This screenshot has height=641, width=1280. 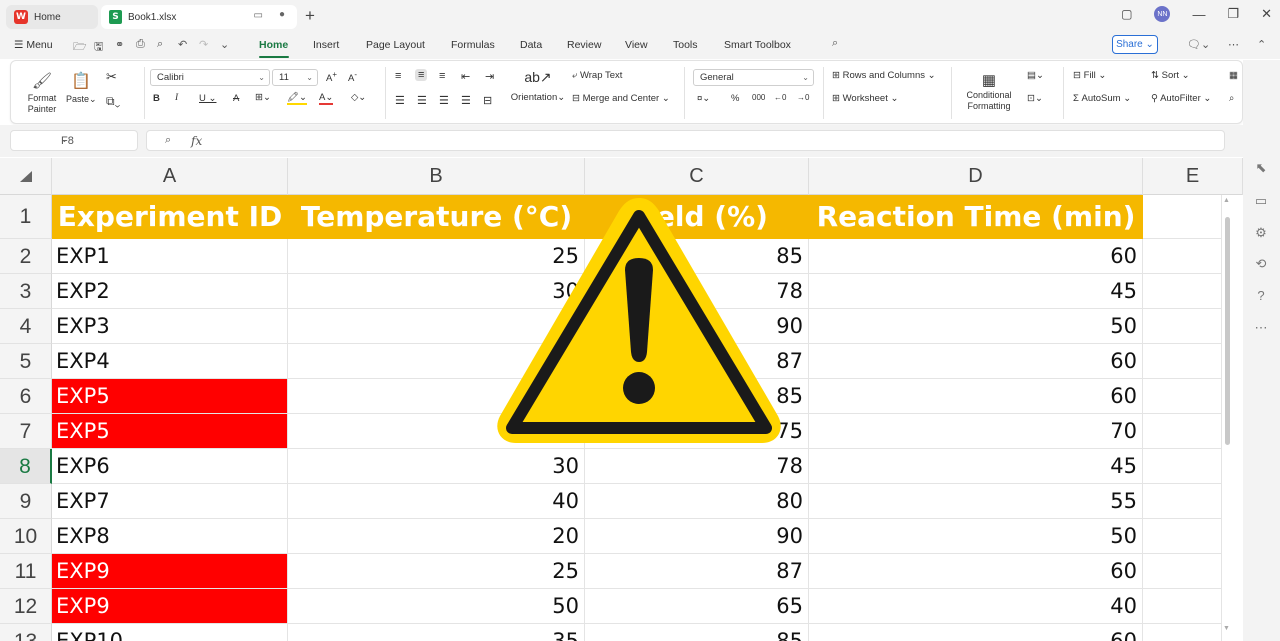 What do you see at coordinates (258, 15) in the screenshot?
I see `monitor-icon: ▭` at bounding box center [258, 15].